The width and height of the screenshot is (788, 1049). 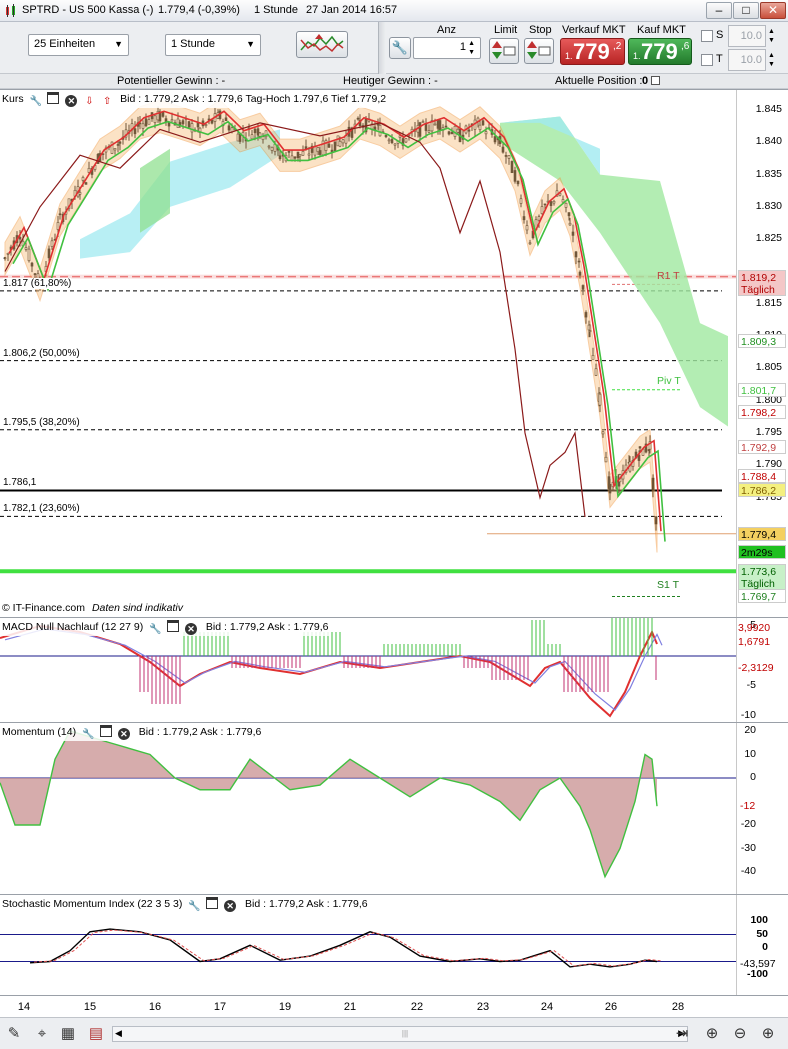 I want to click on momentum-bidask: Bid : 1.779,2 Ask : 1.779,6, so click(x=200, y=732).